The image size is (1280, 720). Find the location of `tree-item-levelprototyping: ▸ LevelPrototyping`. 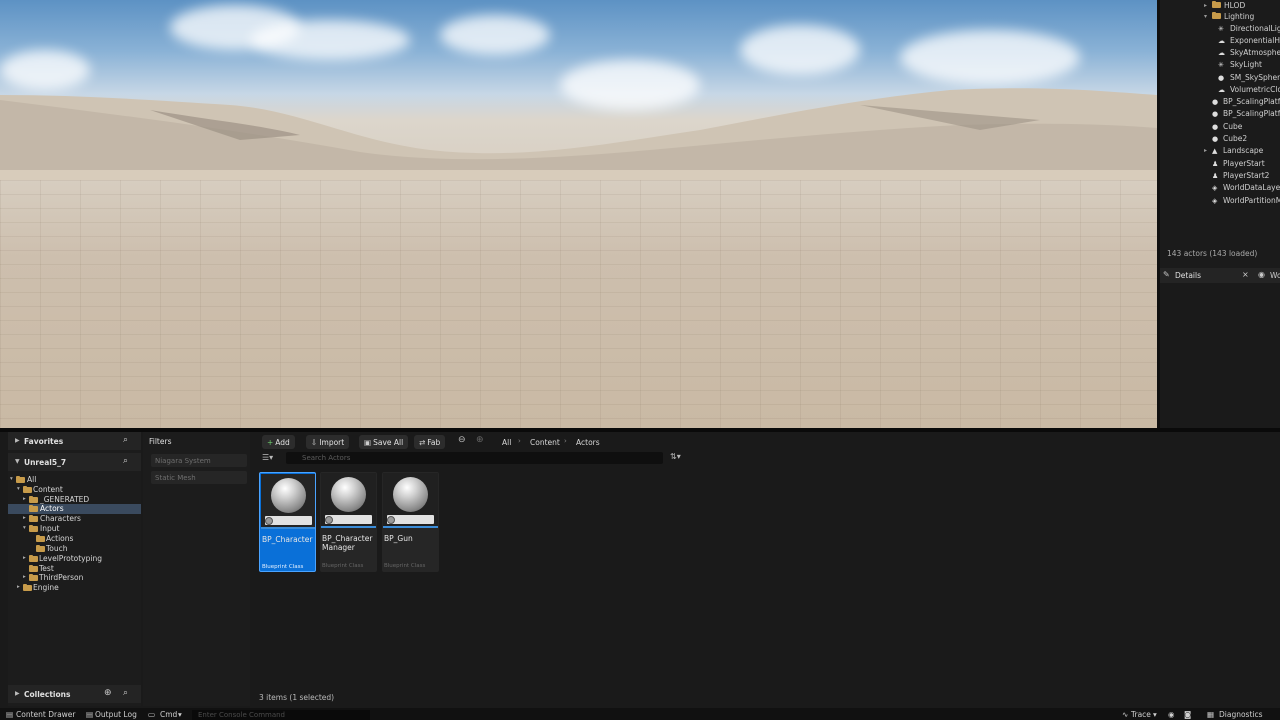

tree-item-levelprototyping: ▸ LevelPrototyping is located at coordinates (74, 559).